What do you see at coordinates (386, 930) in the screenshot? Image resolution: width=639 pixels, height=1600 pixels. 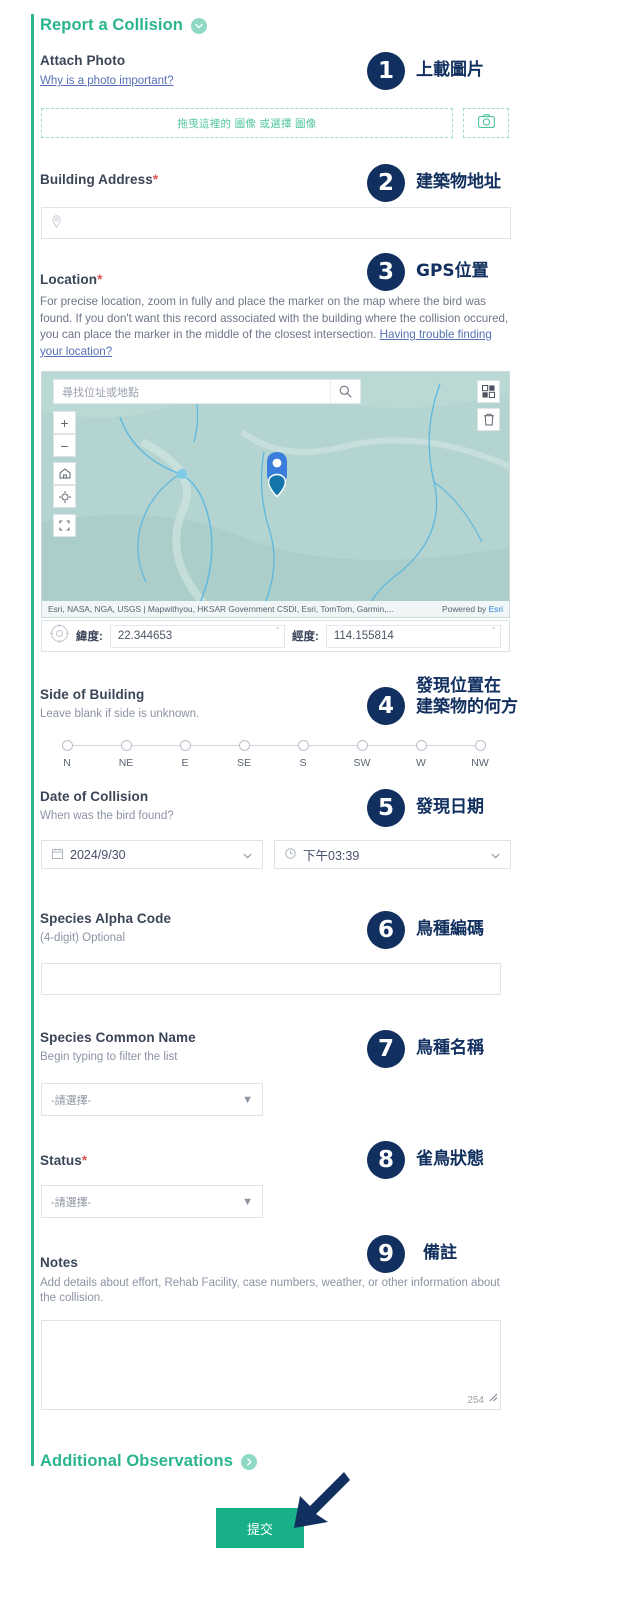 I see `callout-badge-6: 6` at bounding box center [386, 930].